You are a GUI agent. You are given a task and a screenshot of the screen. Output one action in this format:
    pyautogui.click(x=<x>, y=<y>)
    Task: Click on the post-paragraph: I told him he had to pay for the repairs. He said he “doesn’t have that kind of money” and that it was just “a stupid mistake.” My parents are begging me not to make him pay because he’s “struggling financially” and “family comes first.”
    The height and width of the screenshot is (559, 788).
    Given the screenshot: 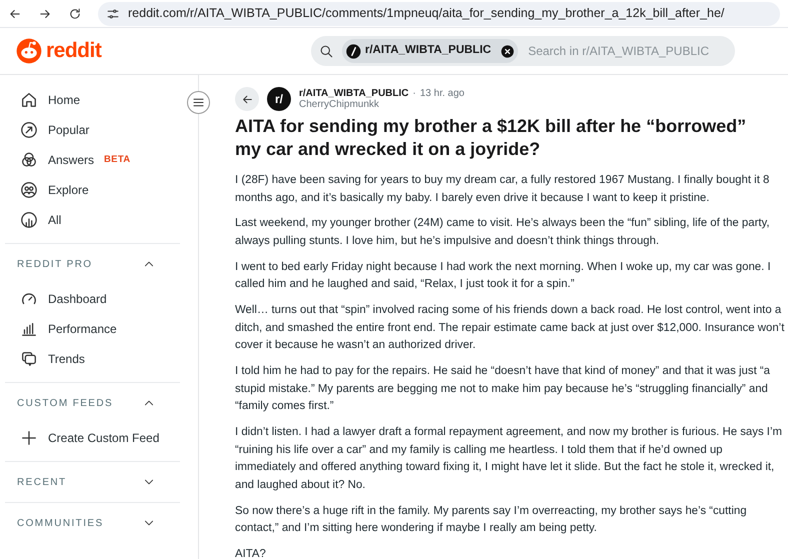 What is the action you would take?
    pyautogui.click(x=503, y=389)
    